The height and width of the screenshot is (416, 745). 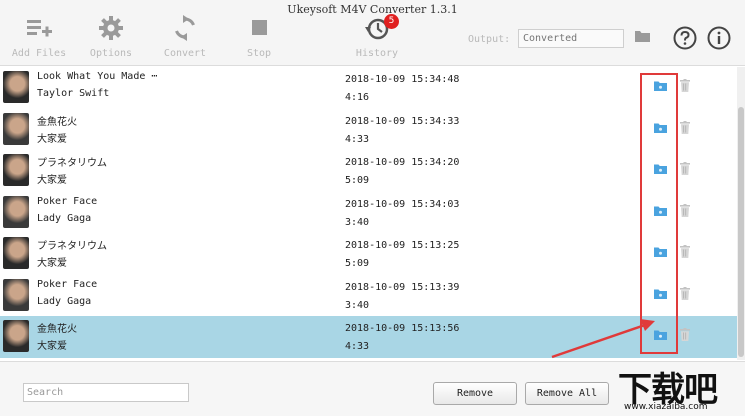 I want to click on help-icon, so click(x=685, y=38).